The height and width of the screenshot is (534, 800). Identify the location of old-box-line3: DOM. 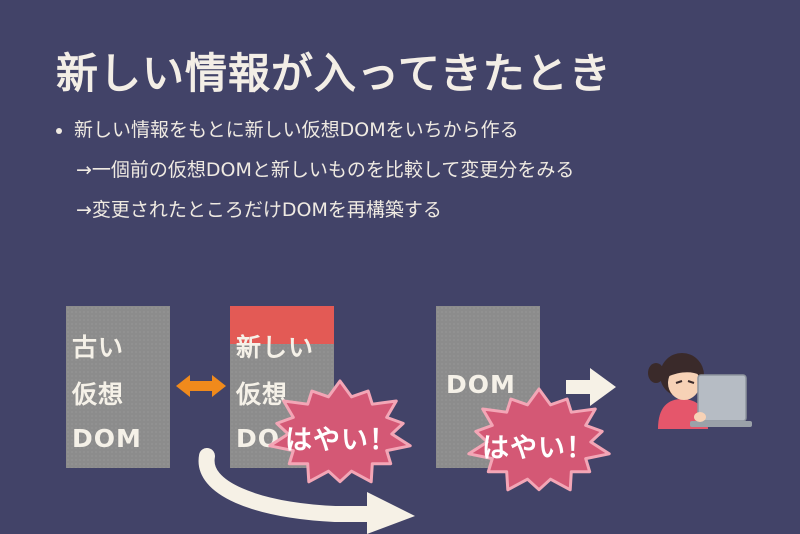
(107, 438).